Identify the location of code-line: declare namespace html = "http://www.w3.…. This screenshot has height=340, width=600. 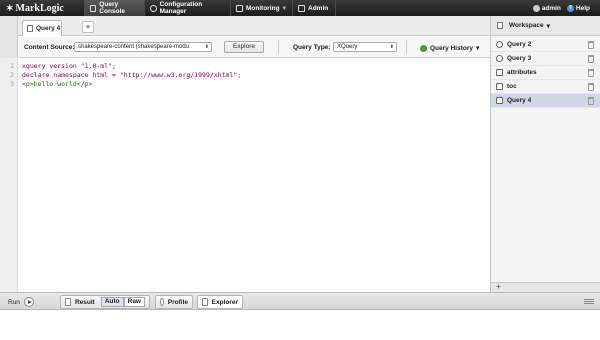
(131, 75).